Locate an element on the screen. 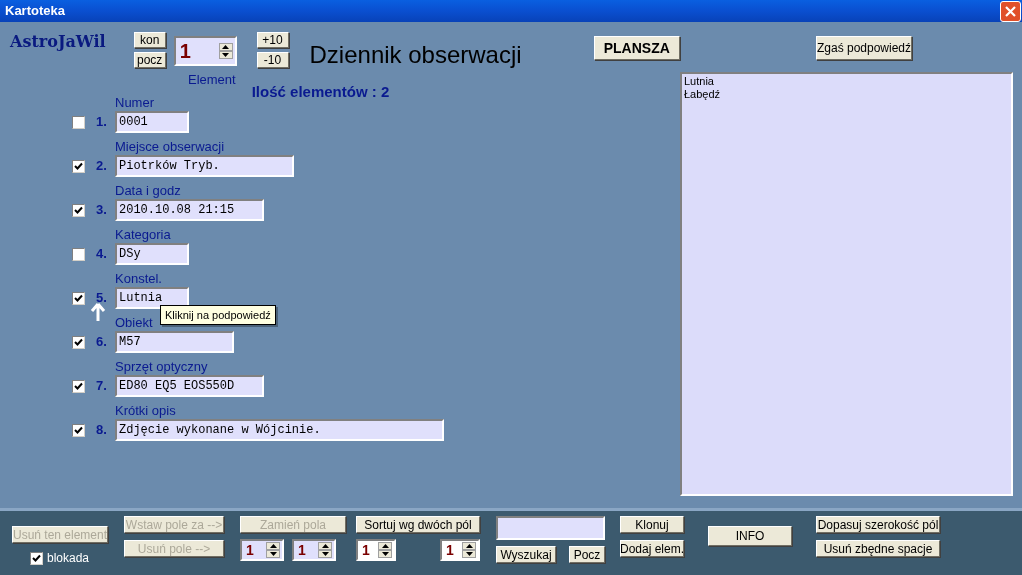 The image size is (1022, 575). field-number: 7. is located at coordinates (102, 386).